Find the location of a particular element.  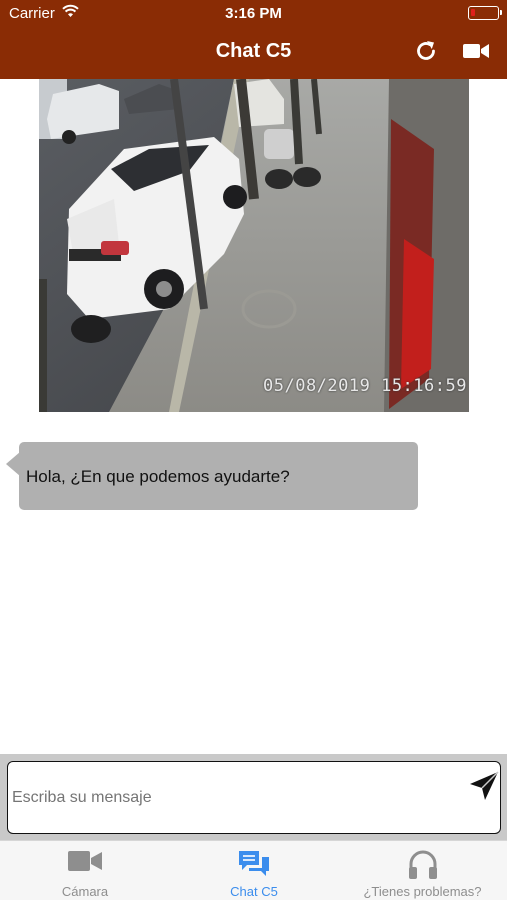

chat-message-bubble: Hola, ¿En que podemos ayudarte? is located at coordinates (218, 476).